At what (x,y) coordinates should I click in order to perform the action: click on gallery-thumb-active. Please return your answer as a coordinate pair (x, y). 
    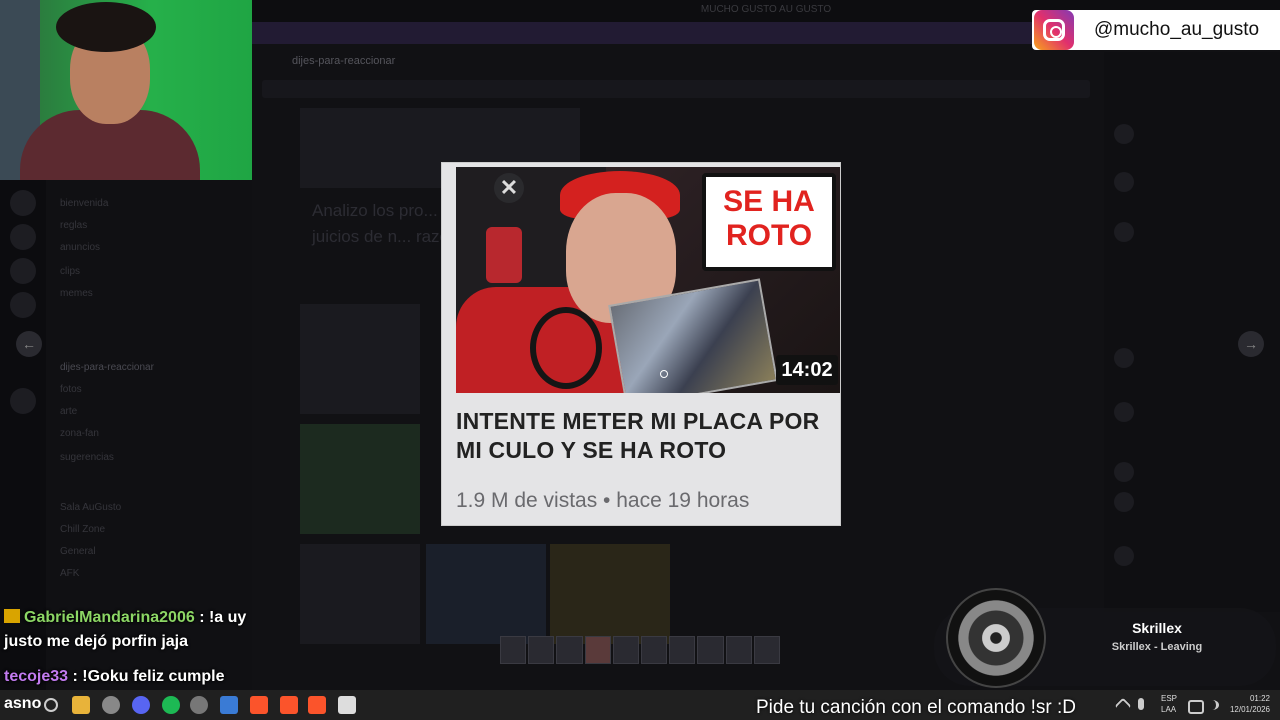
    Looking at the image, I should click on (597, 650).